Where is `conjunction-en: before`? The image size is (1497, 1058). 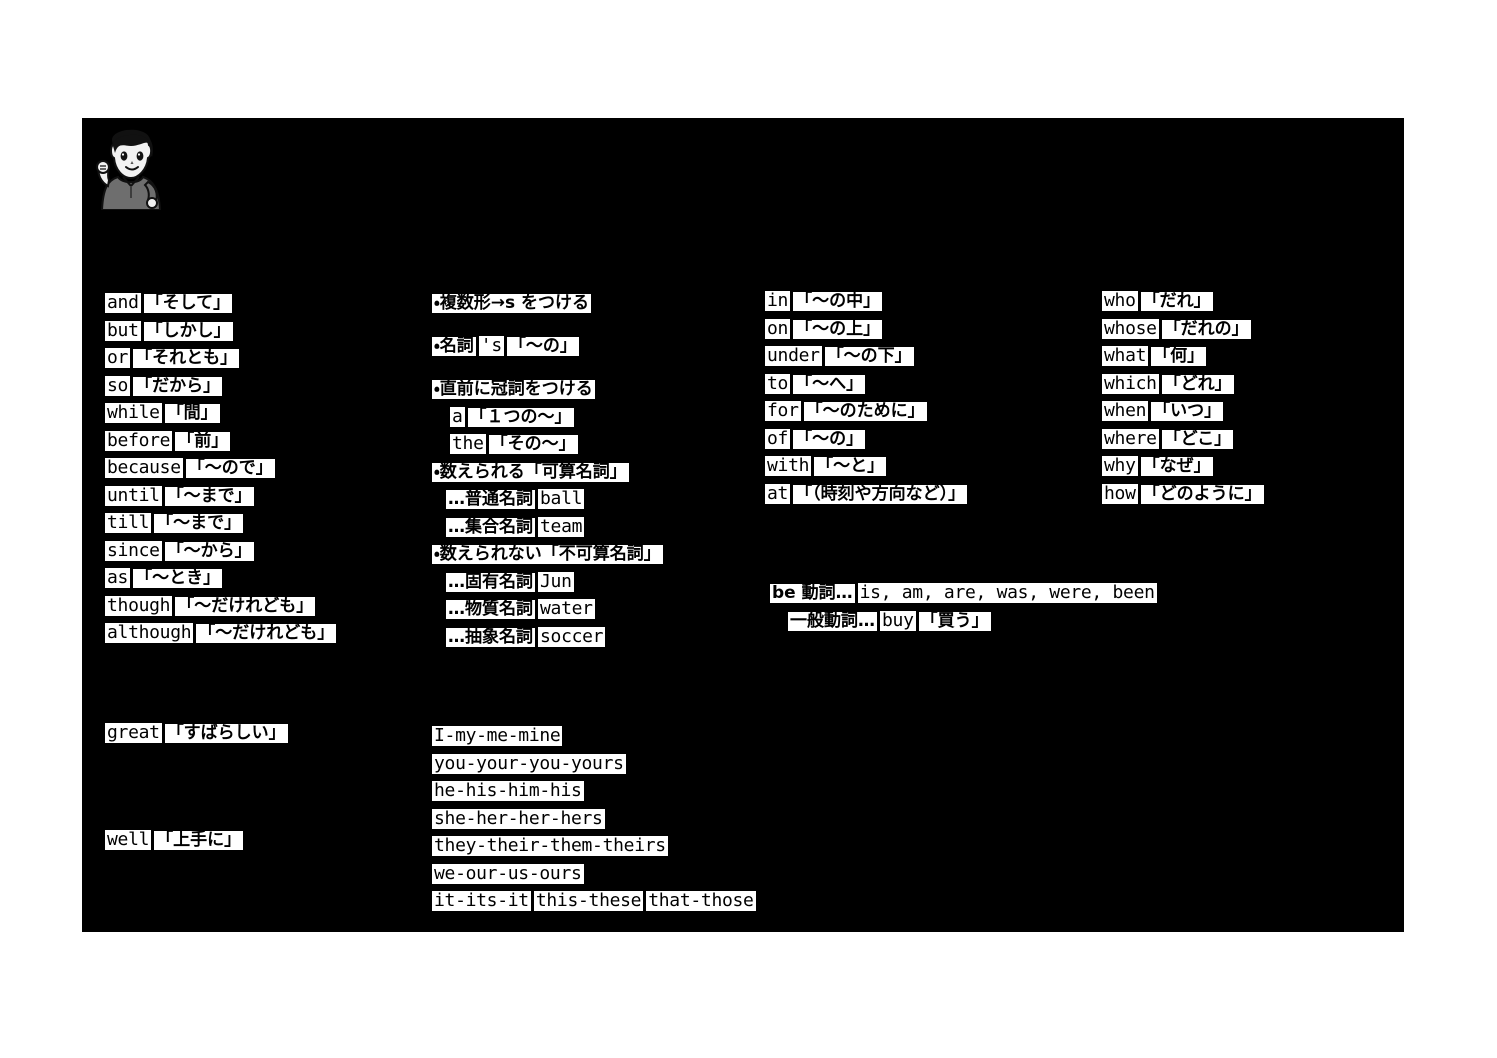 conjunction-en: before is located at coordinates (139, 440).